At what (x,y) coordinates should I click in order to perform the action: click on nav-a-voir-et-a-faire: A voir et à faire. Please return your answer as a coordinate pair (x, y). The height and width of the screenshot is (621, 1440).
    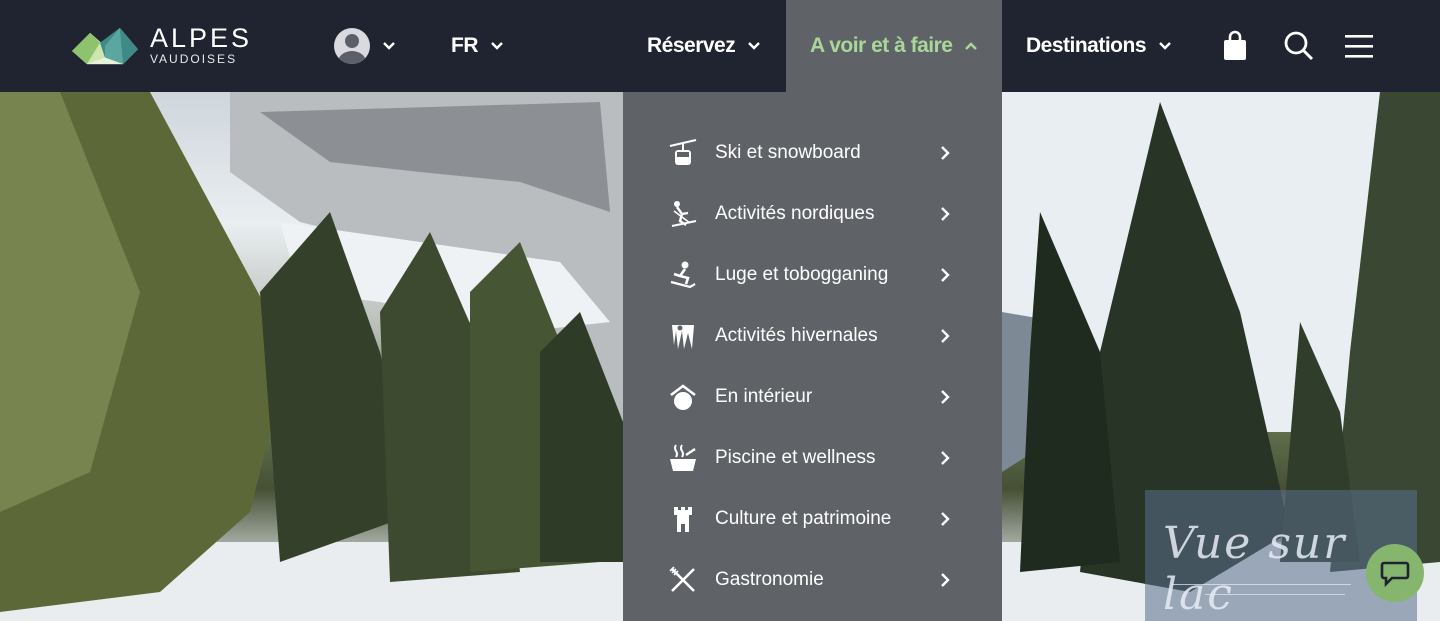
    Looking at the image, I should click on (894, 46).